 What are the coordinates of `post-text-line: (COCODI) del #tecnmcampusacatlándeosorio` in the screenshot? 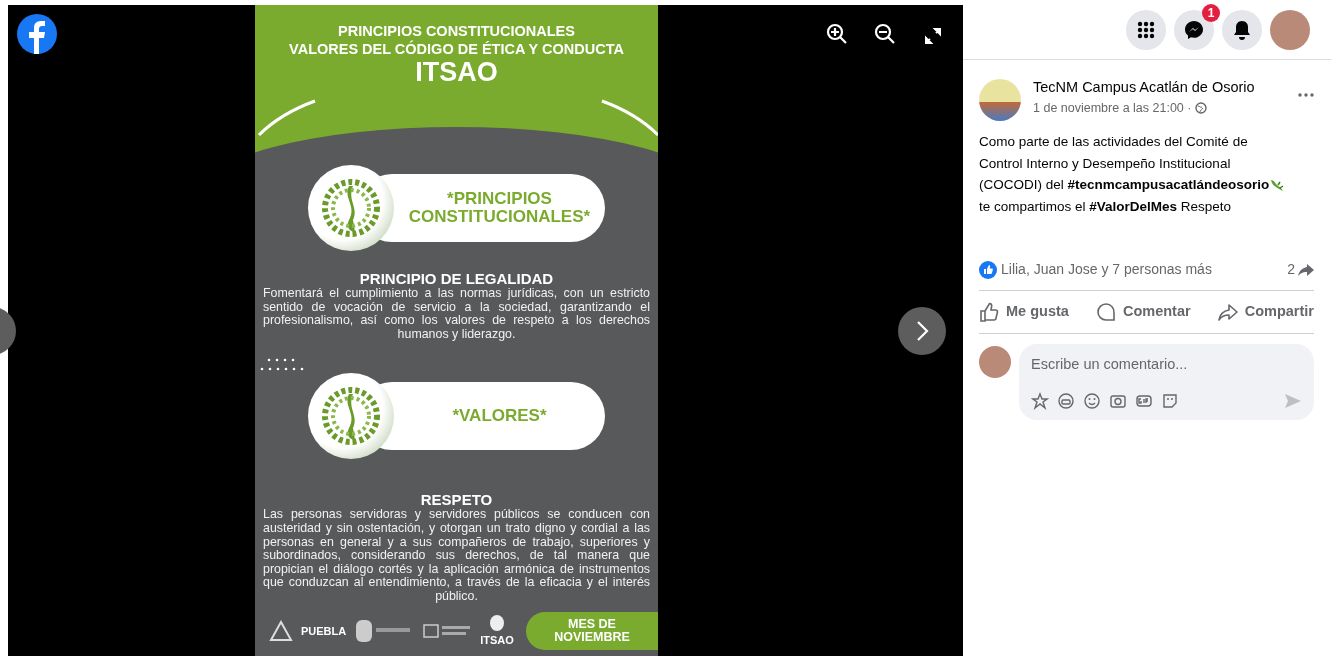 It's located at (1124, 185).